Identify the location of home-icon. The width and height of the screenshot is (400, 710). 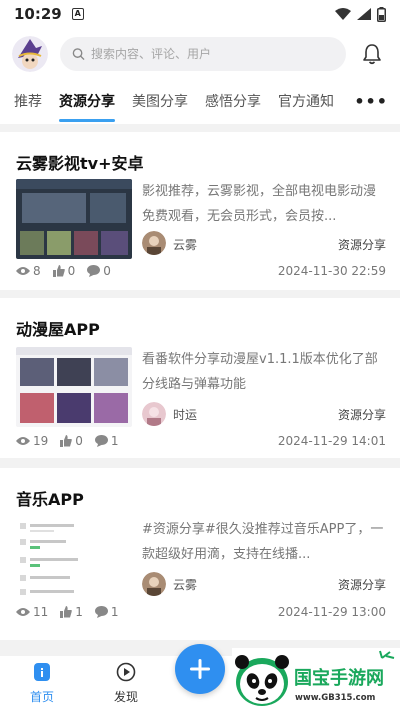
(42, 672).